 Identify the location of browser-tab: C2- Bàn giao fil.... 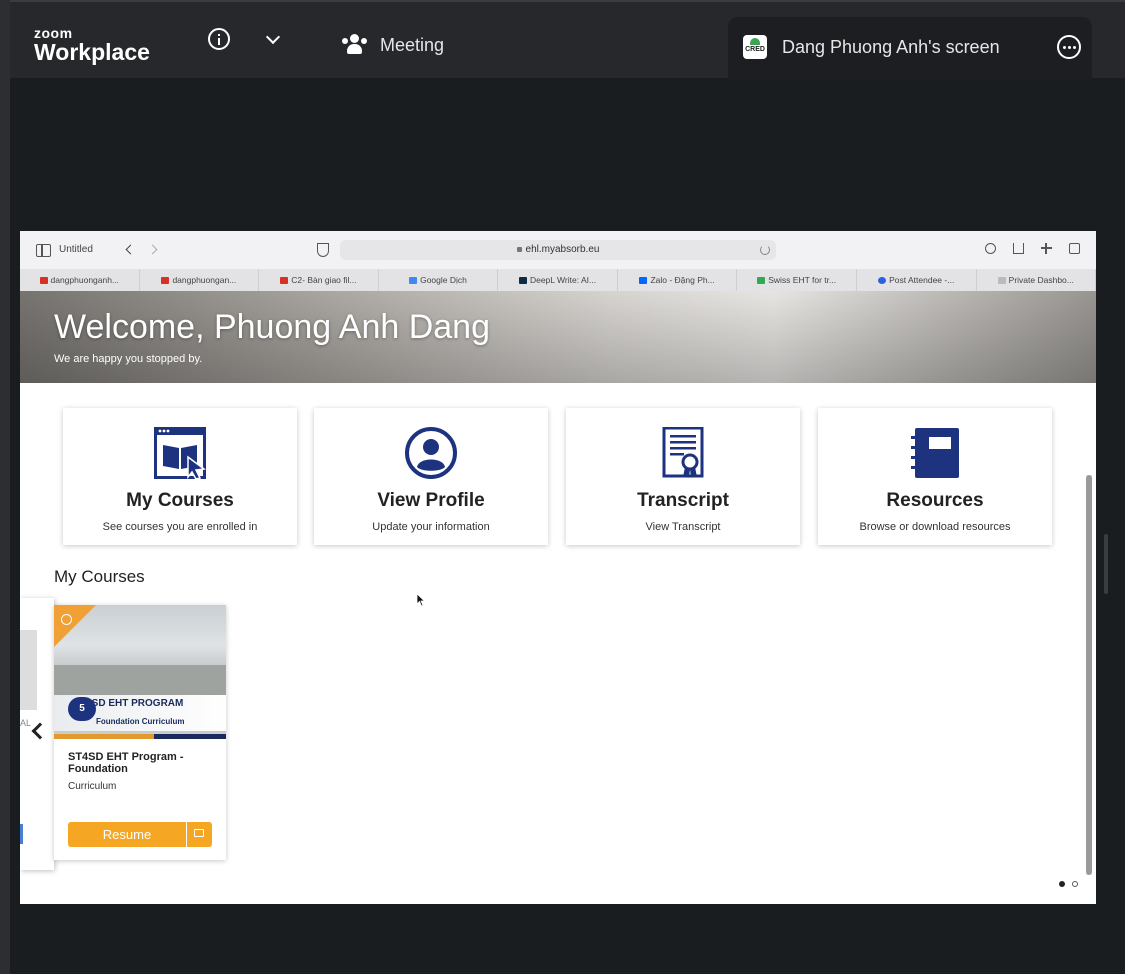
(319, 280).